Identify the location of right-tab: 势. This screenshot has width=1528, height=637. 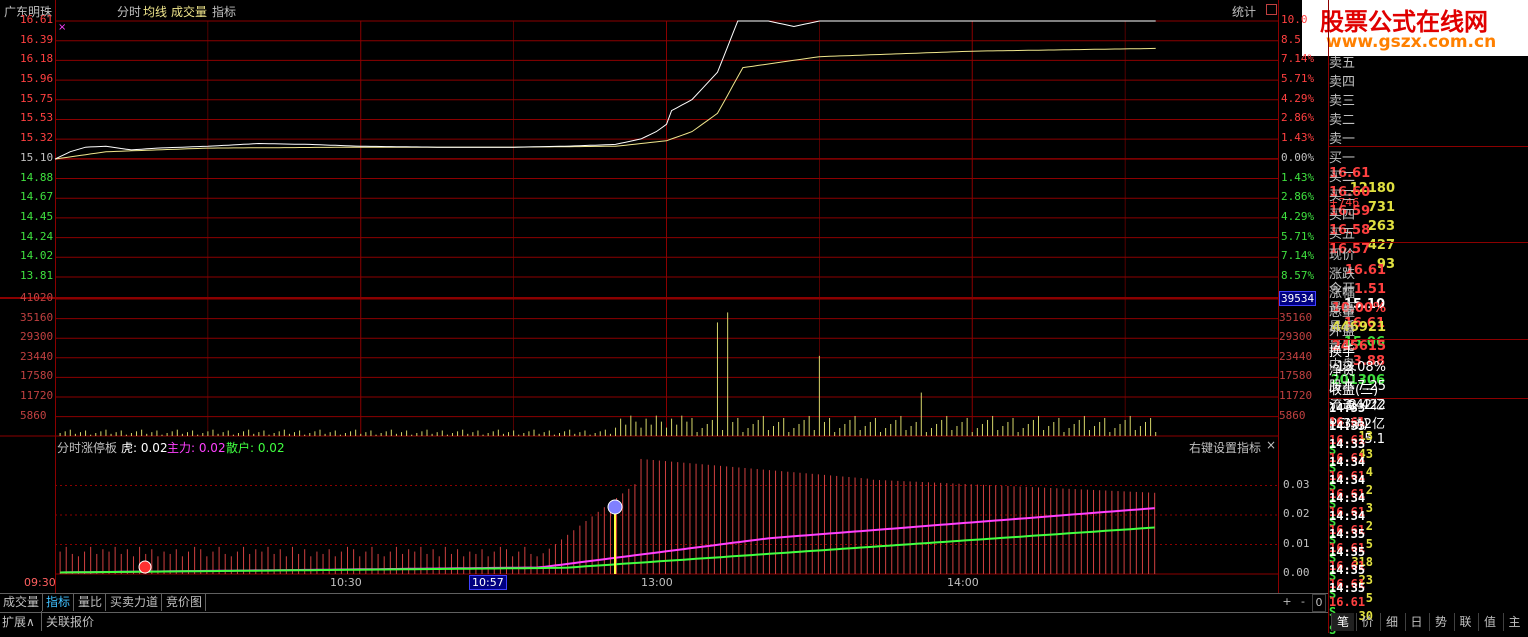
(1440, 622).